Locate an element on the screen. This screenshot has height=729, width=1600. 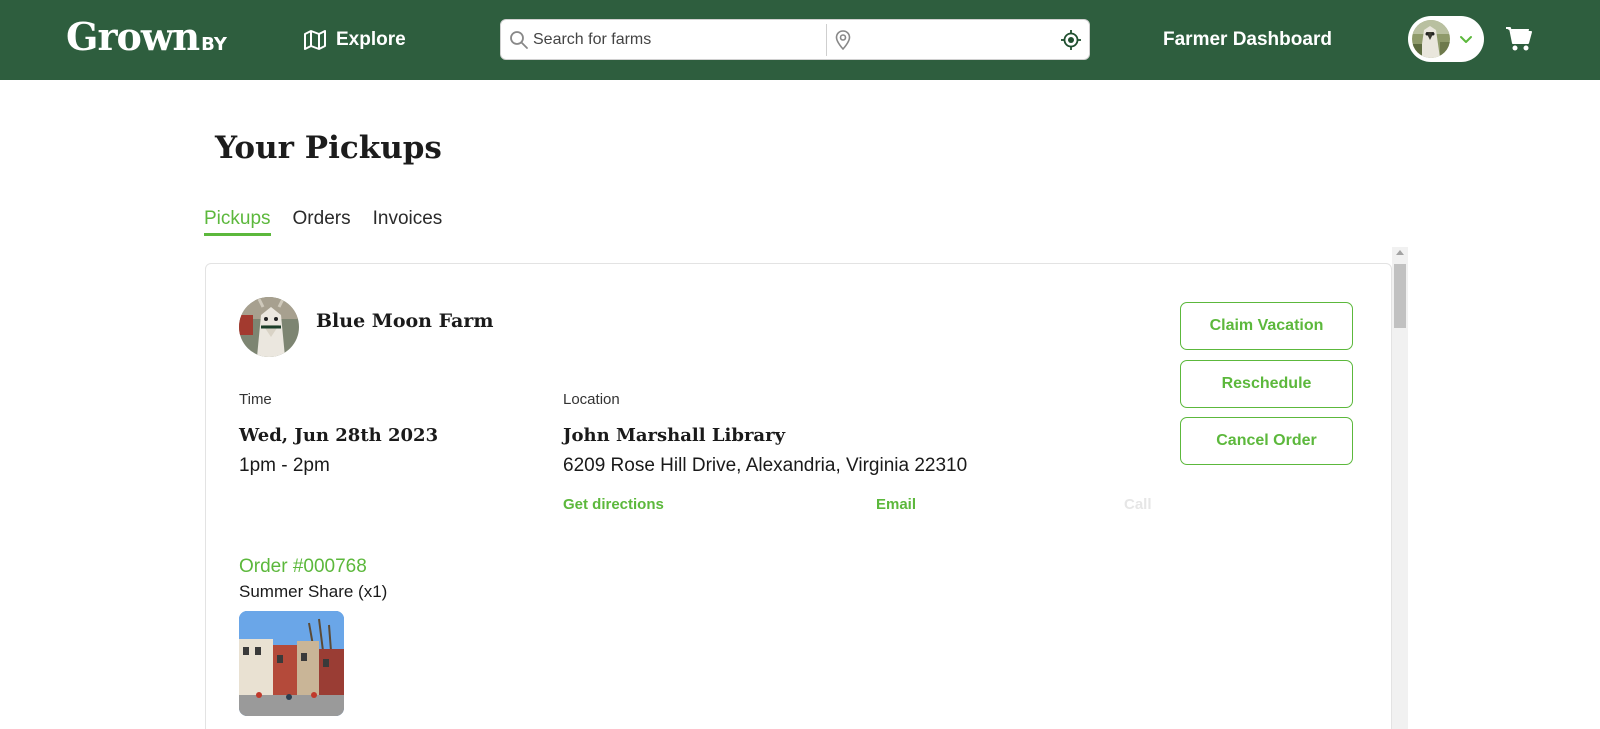
email-link: Email is located at coordinates (896, 504).